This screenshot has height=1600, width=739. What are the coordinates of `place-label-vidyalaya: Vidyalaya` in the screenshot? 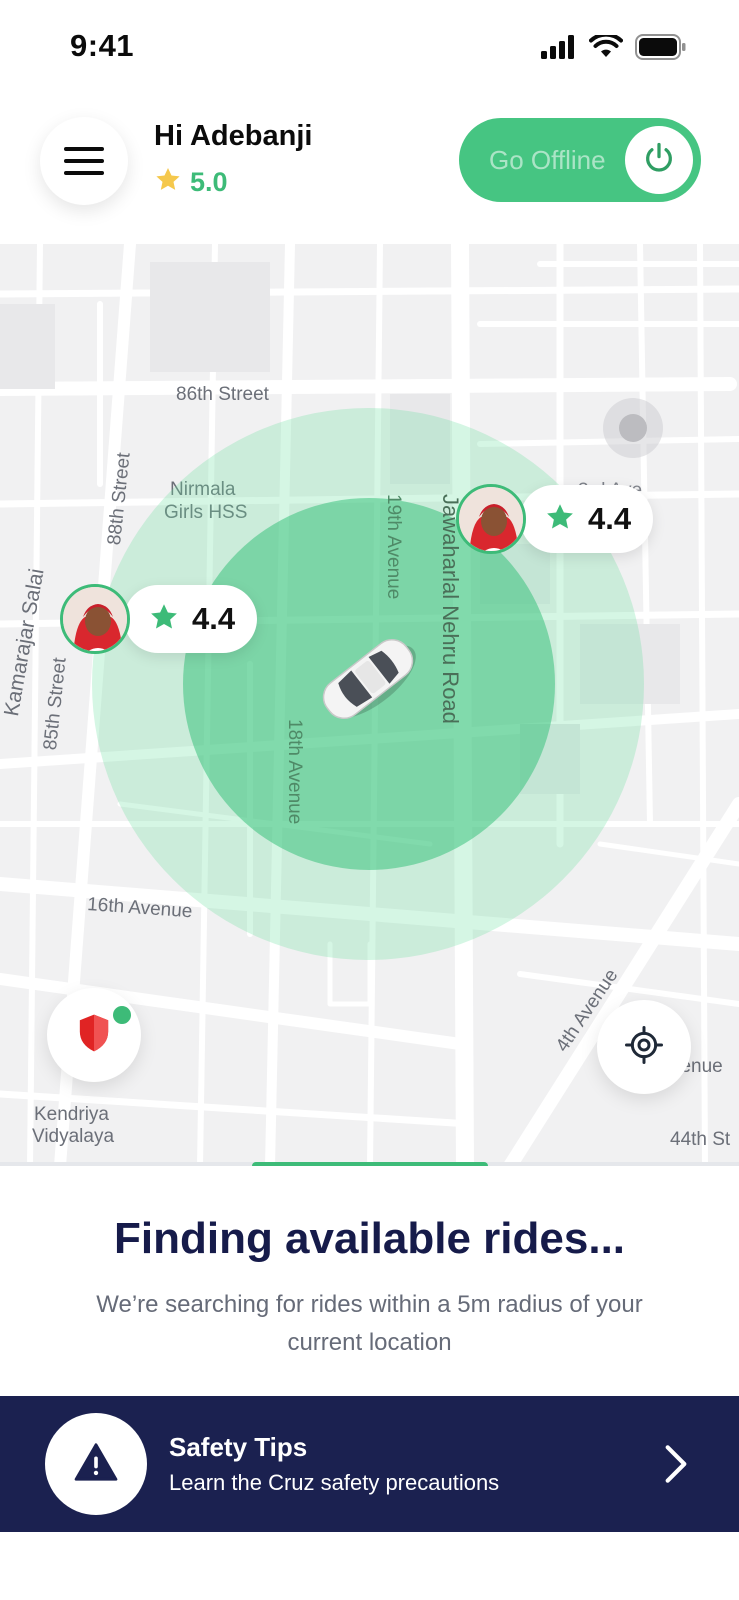 It's located at (73, 1136).